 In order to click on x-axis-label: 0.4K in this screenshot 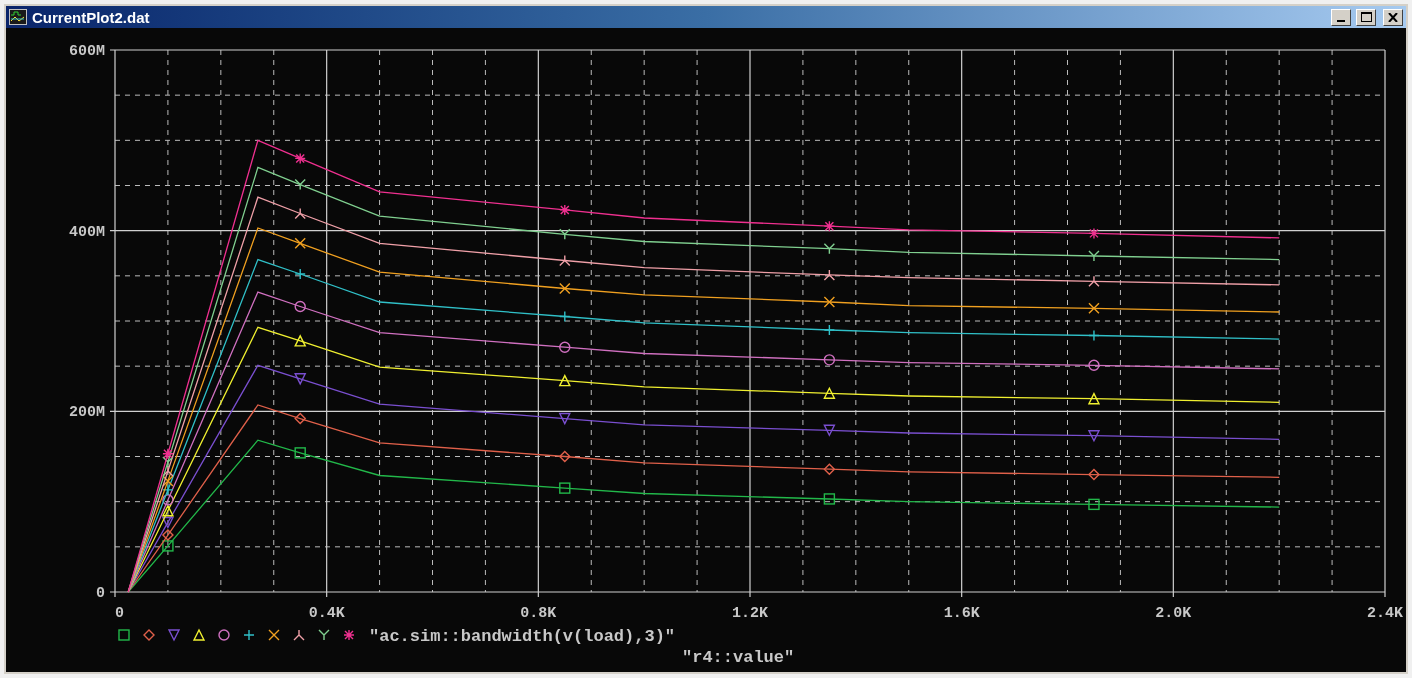, I will do `click(326, 613)`.